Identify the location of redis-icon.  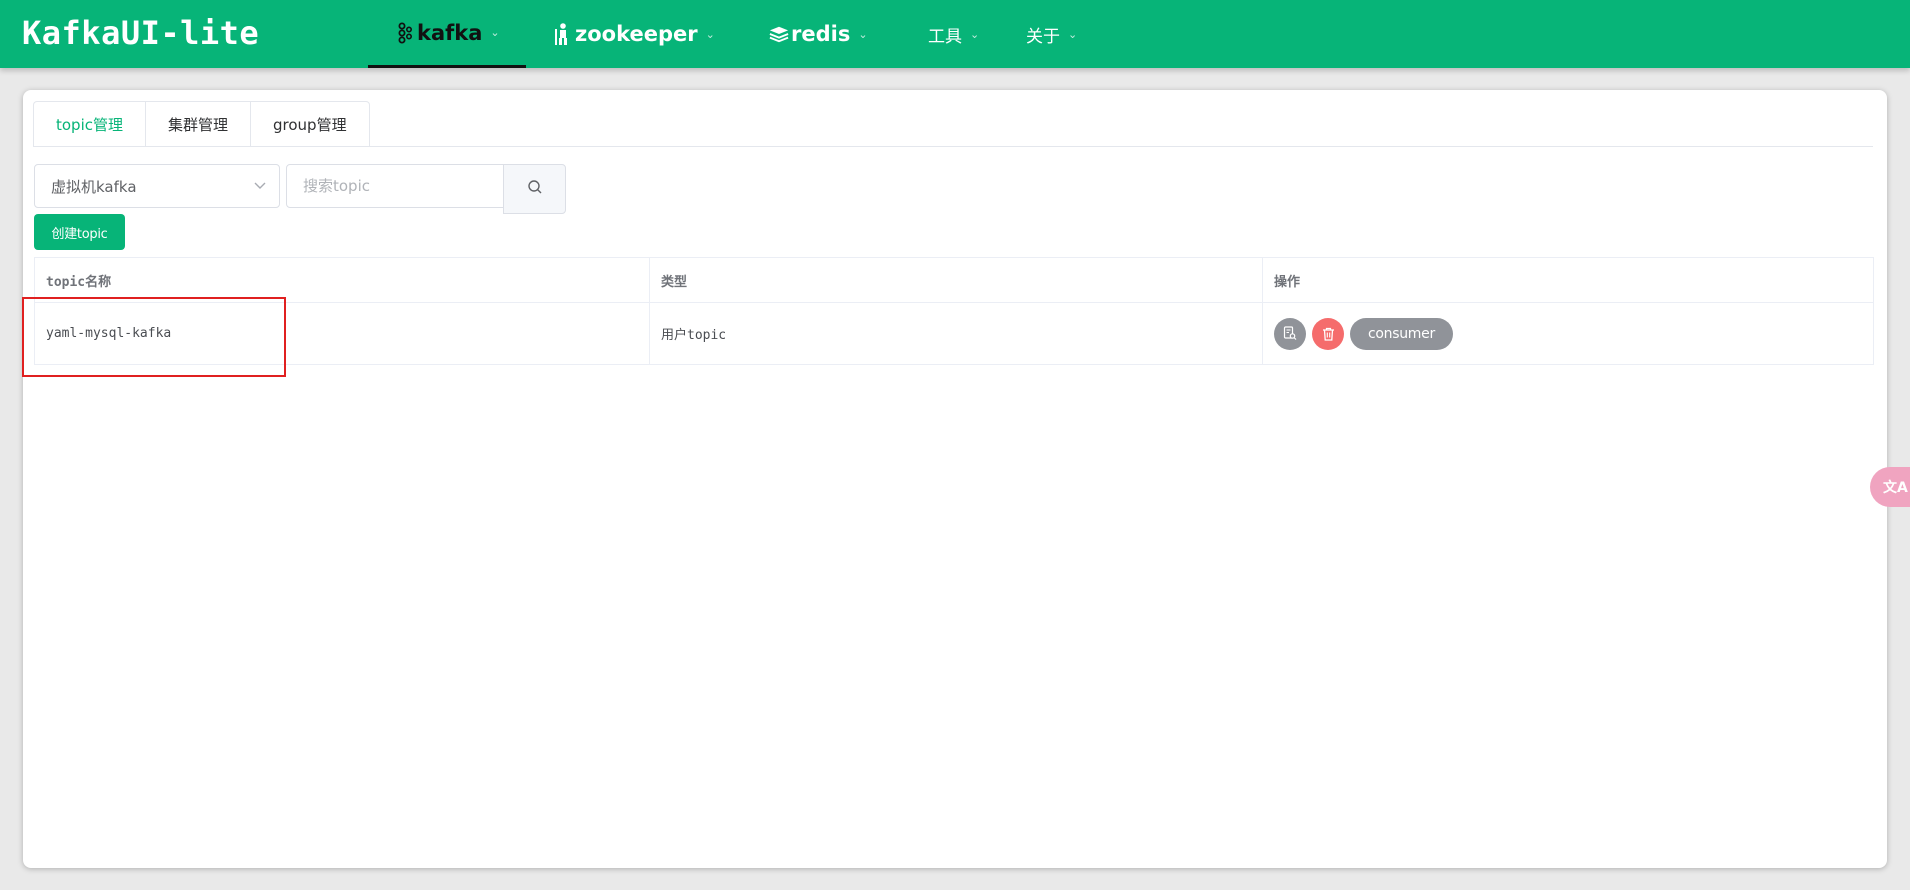
(779, 34).